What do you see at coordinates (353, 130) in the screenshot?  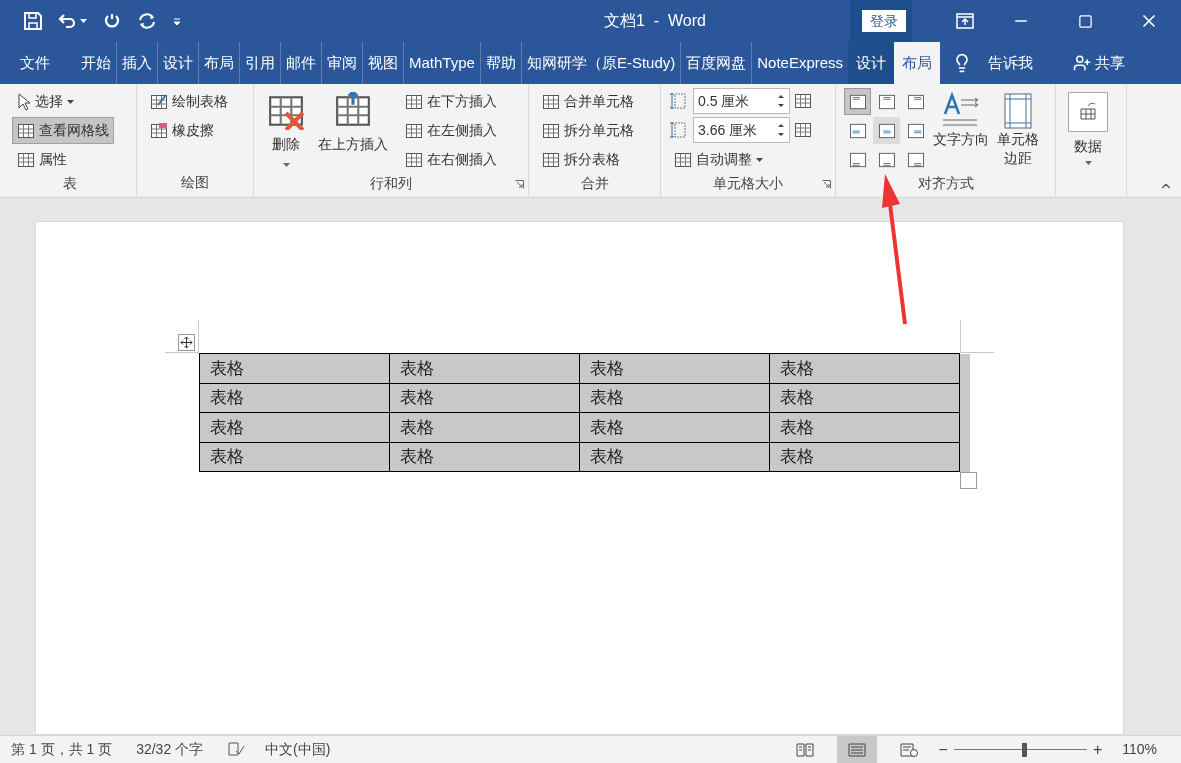 I see `ribbon-large-button: 在上方插入` at bounding box center [353, 130].